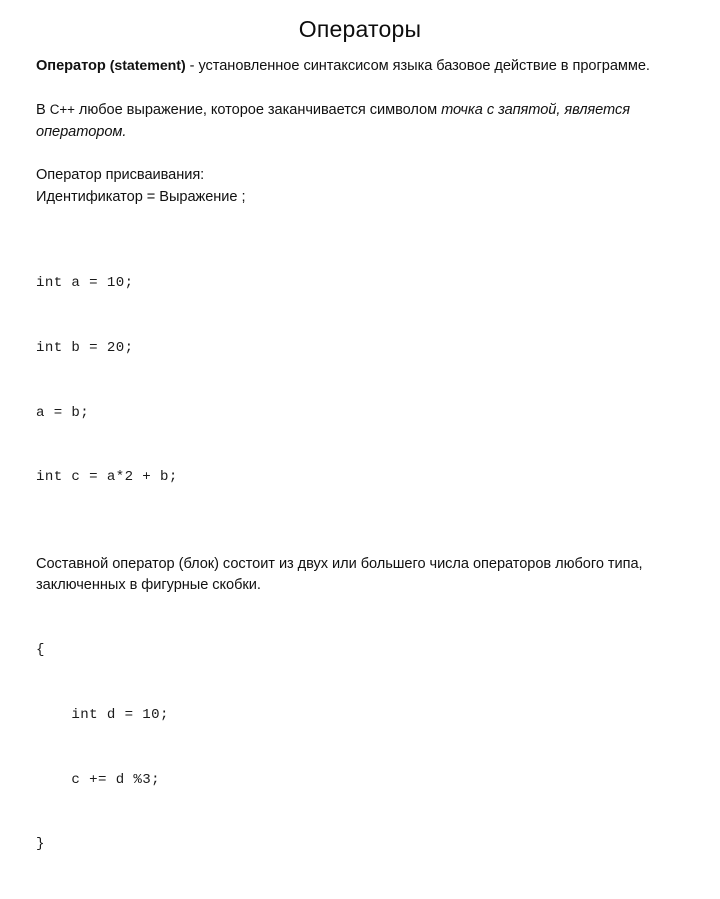 This screenshot has width=720, height=899. I want to click on code-line: {, so click(40, 650).